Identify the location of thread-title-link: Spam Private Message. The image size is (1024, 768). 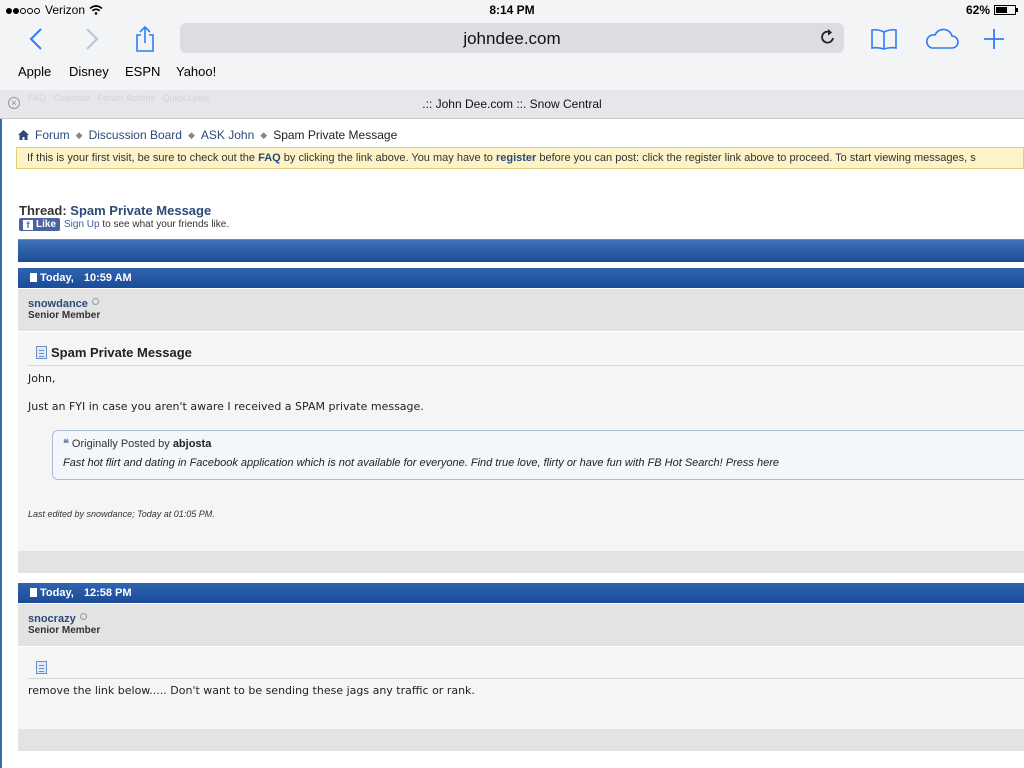
(140, 210).